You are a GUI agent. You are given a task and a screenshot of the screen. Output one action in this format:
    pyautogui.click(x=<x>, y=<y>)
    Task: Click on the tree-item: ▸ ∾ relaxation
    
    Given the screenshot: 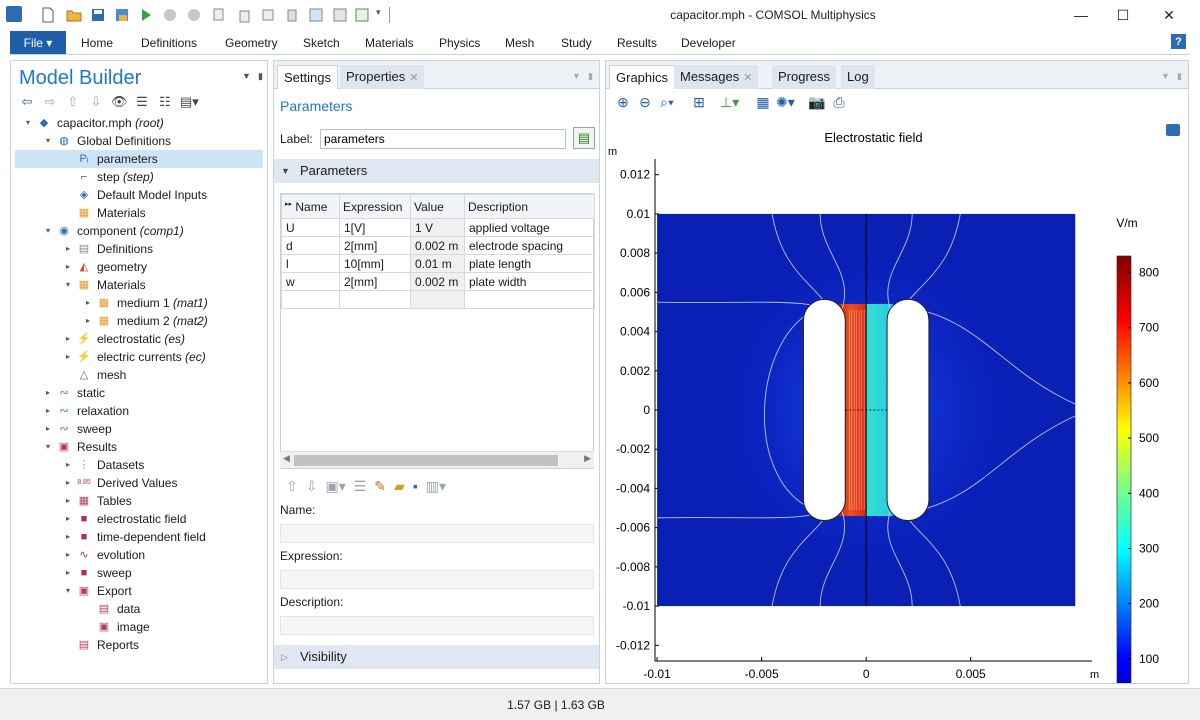 What is the action you would take?
    pyautogui.click(x=139, y=411)
    